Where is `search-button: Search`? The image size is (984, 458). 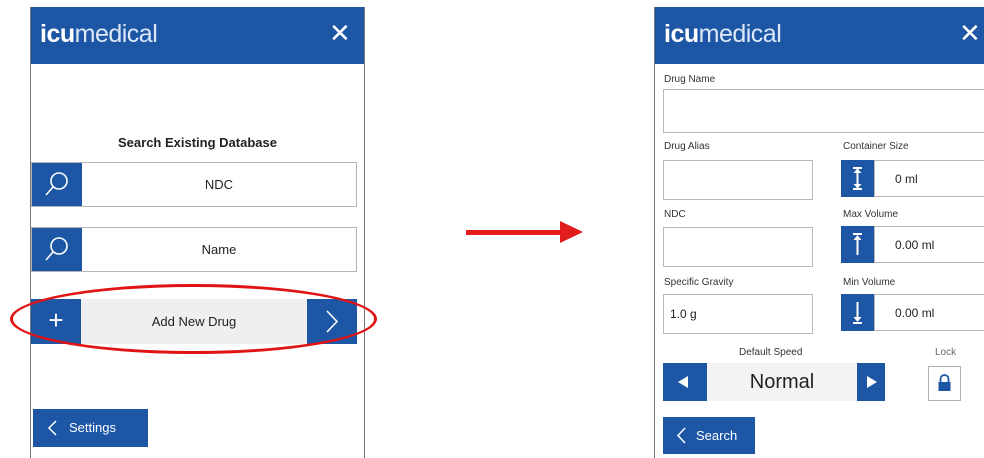 search-button: Search is located at coordinates (709, 435).